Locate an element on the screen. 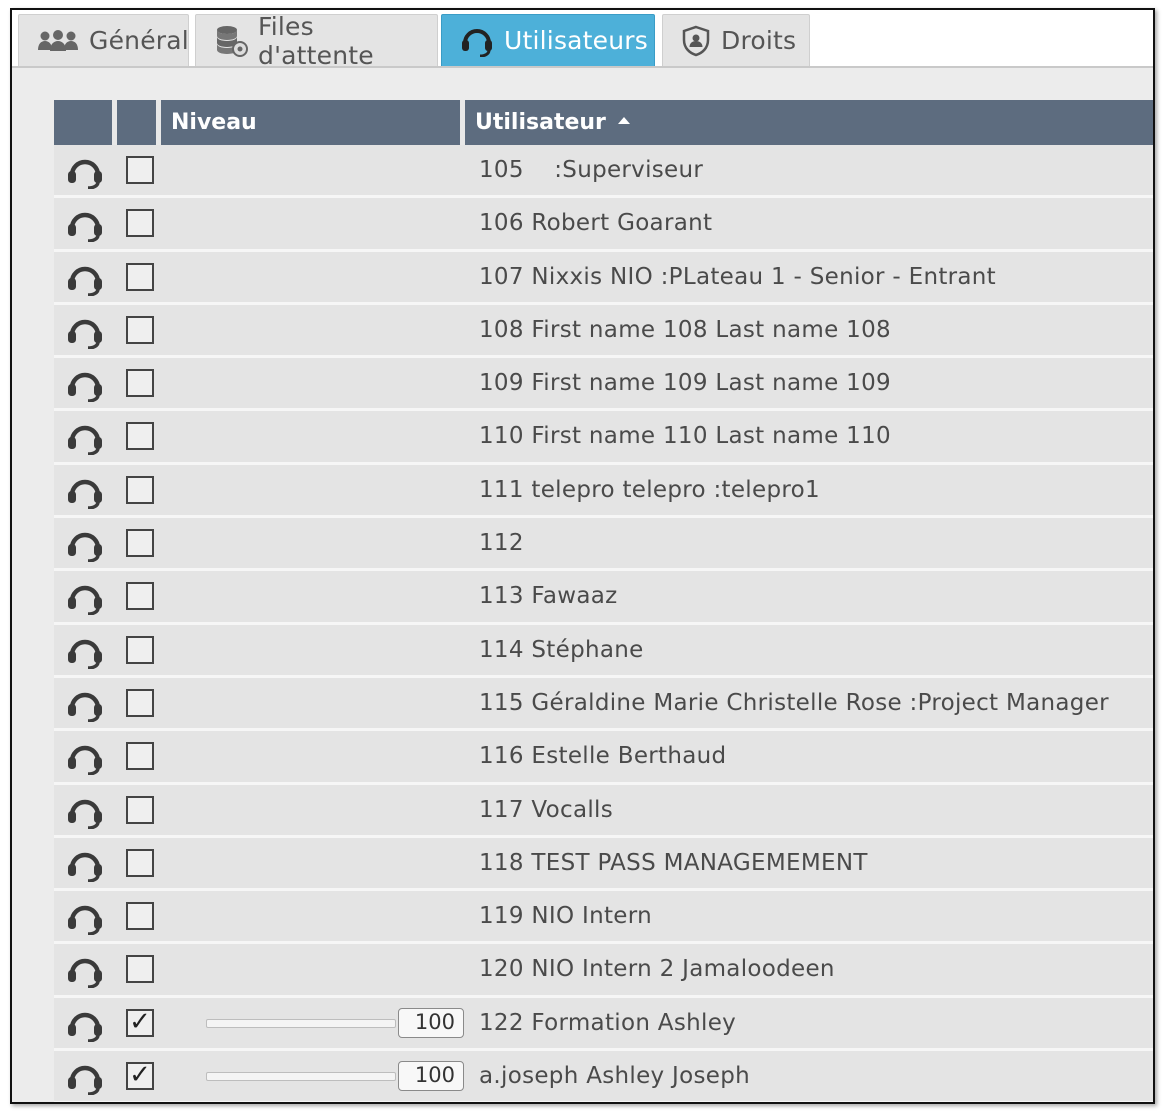 The height and width of the screenshot is (1118, 1167). column-header-utilisateur: Utilisateur is located at coordinates (552, 122).